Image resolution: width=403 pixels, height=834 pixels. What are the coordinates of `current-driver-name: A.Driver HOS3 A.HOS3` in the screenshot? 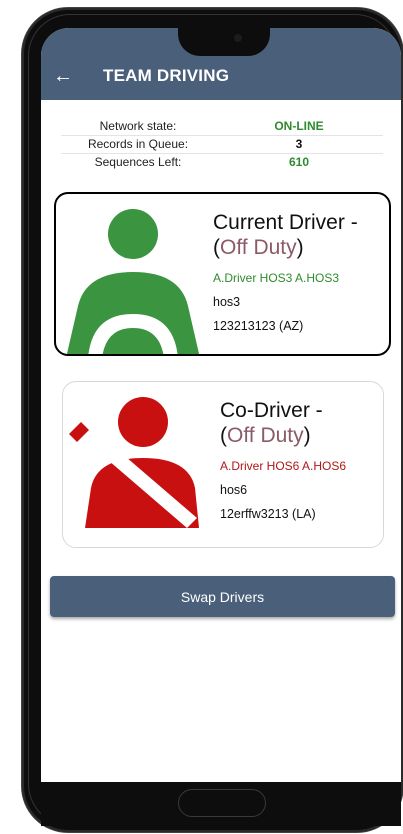 It's located at (276, 278).